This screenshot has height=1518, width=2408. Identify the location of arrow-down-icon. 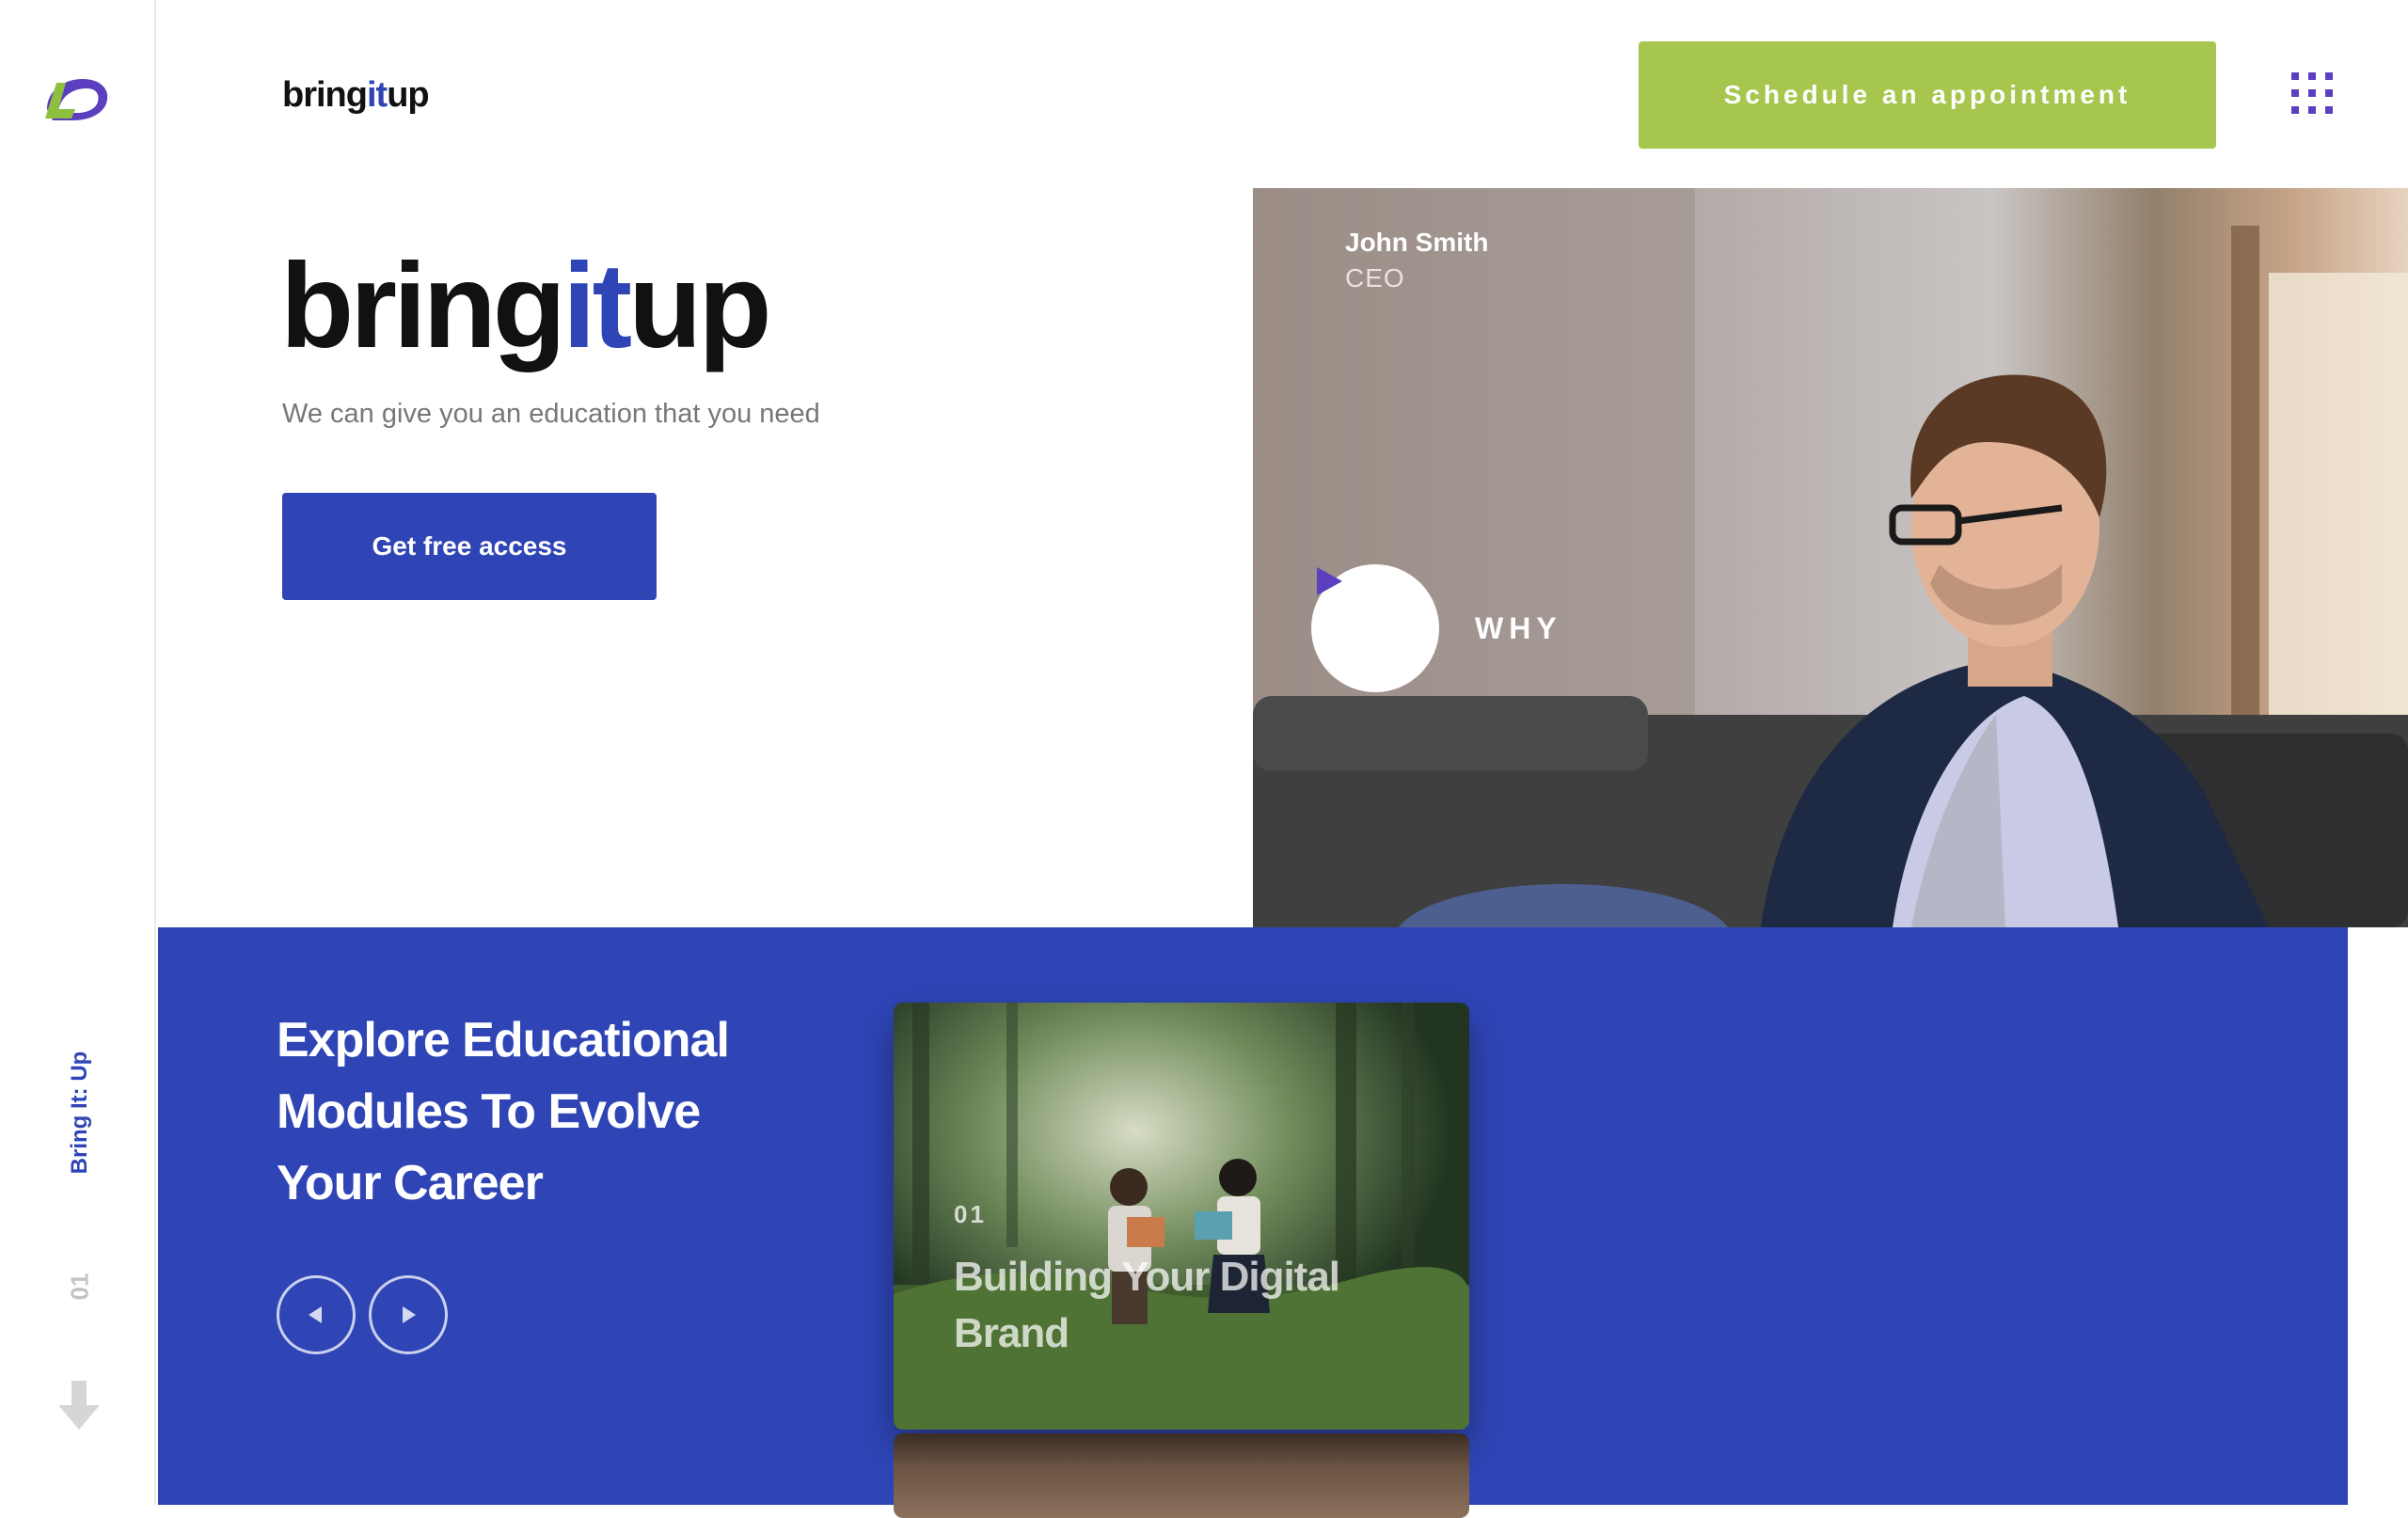
(79, 1406).